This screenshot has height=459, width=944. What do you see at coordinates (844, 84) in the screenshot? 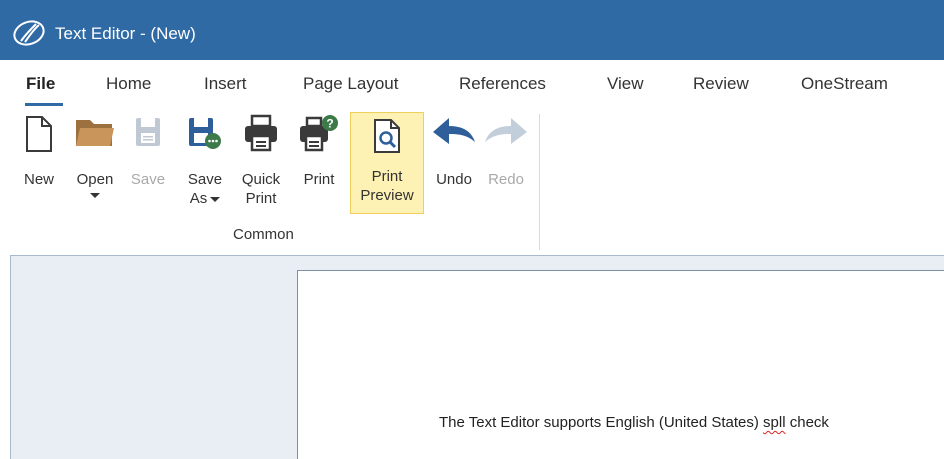
I see `menu-onestream: OneStream` at bounding box center [844, 84].